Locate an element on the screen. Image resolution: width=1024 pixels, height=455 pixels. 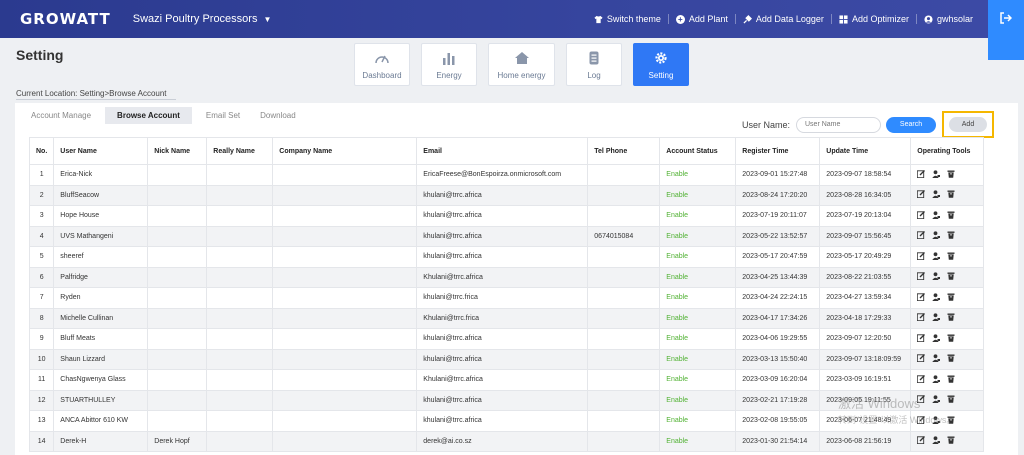
add-plant-button: + Add Plant is located at coordinates (701, 19).